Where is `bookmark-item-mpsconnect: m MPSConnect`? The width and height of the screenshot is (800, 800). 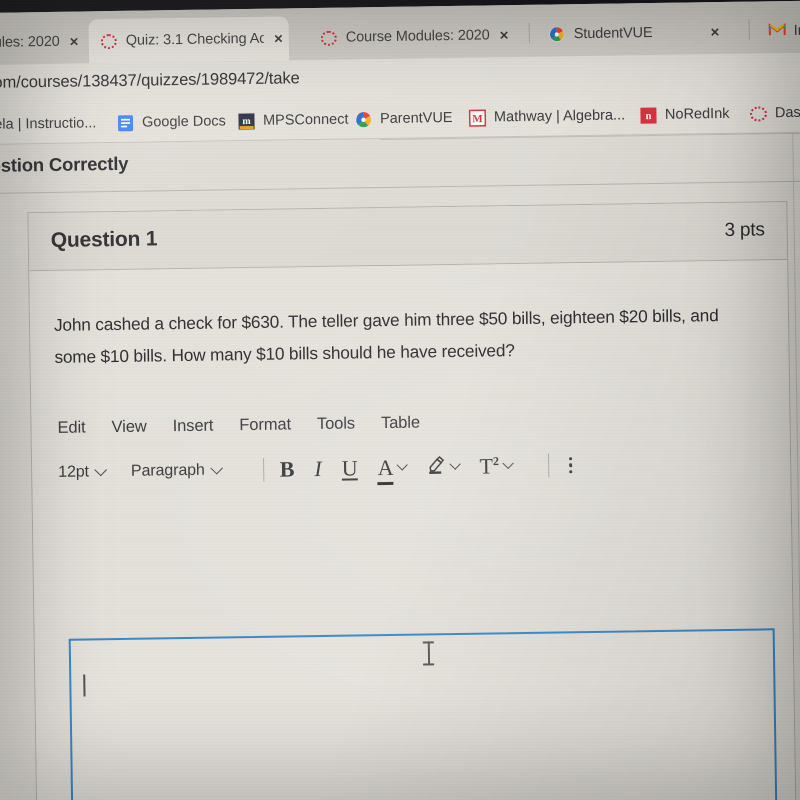 bookmark-item-mpsconnect: m MPSConnect is located at coordinates (293, 121).